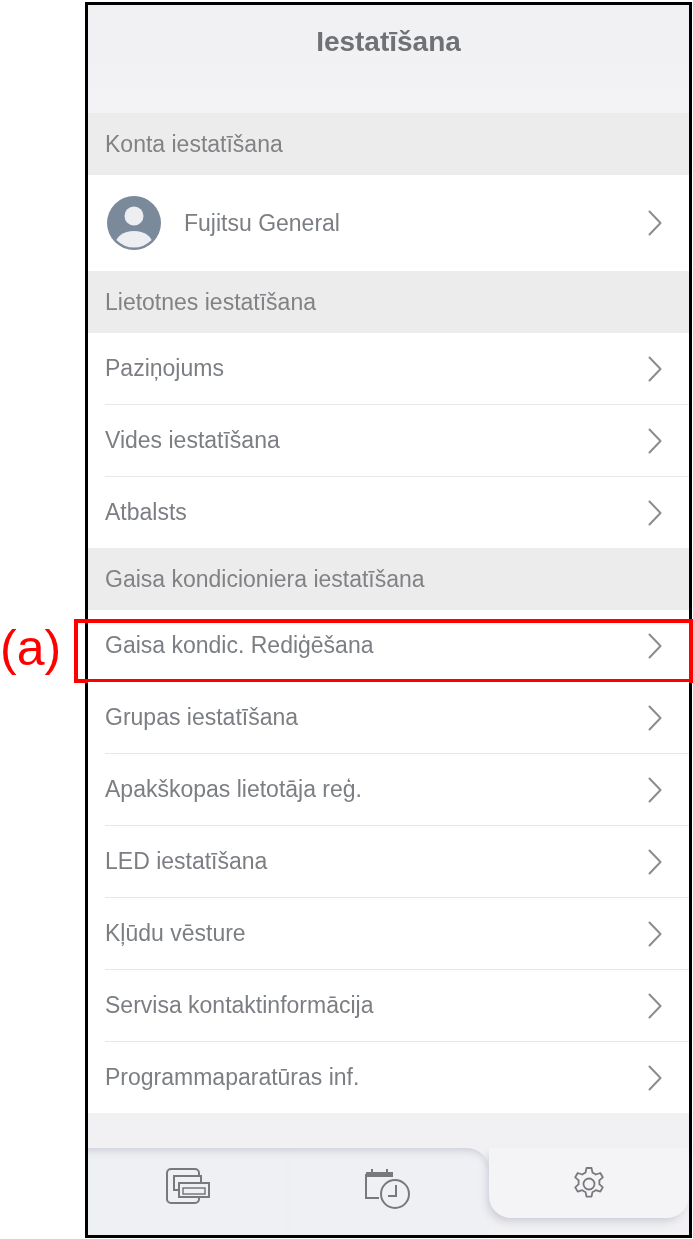  What do you see at coordinates (388, 42) in the screenshot?
I see `screen-title: Iestatīšana` at bounding box center [388, 42].